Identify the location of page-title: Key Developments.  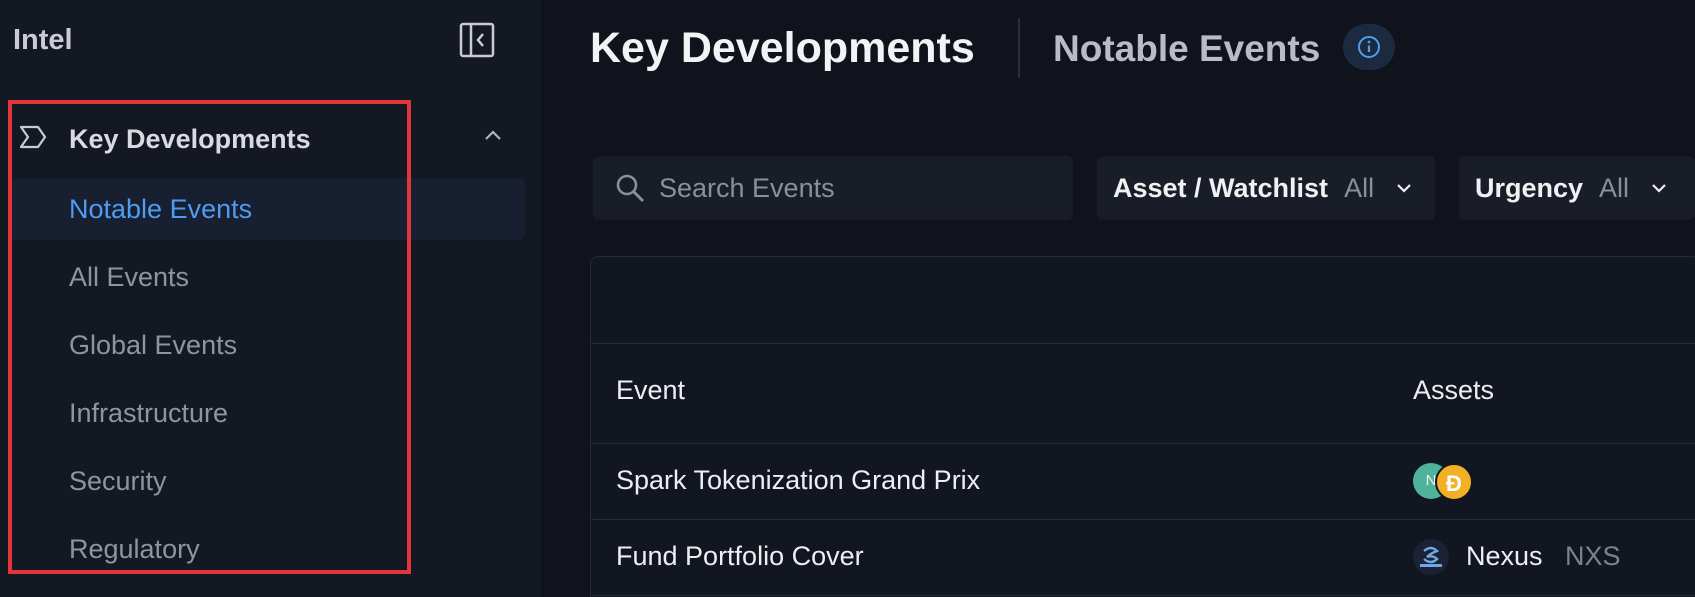
(782, 48).